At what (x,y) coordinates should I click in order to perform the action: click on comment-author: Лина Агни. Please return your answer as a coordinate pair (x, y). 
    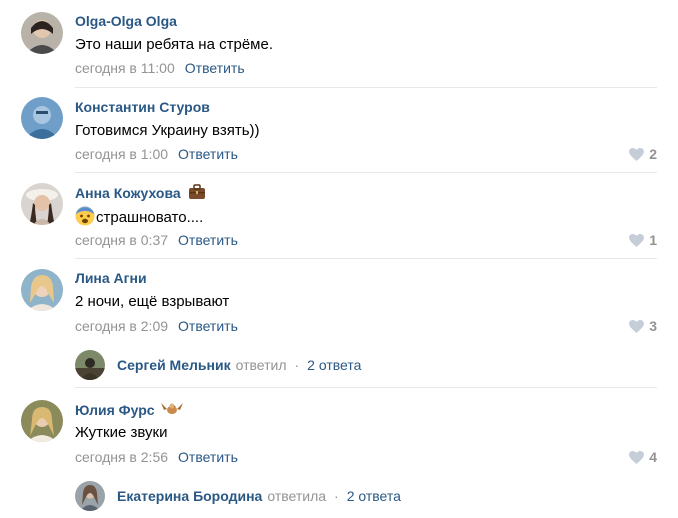
    Looking at the image, I should click on (111, 278).